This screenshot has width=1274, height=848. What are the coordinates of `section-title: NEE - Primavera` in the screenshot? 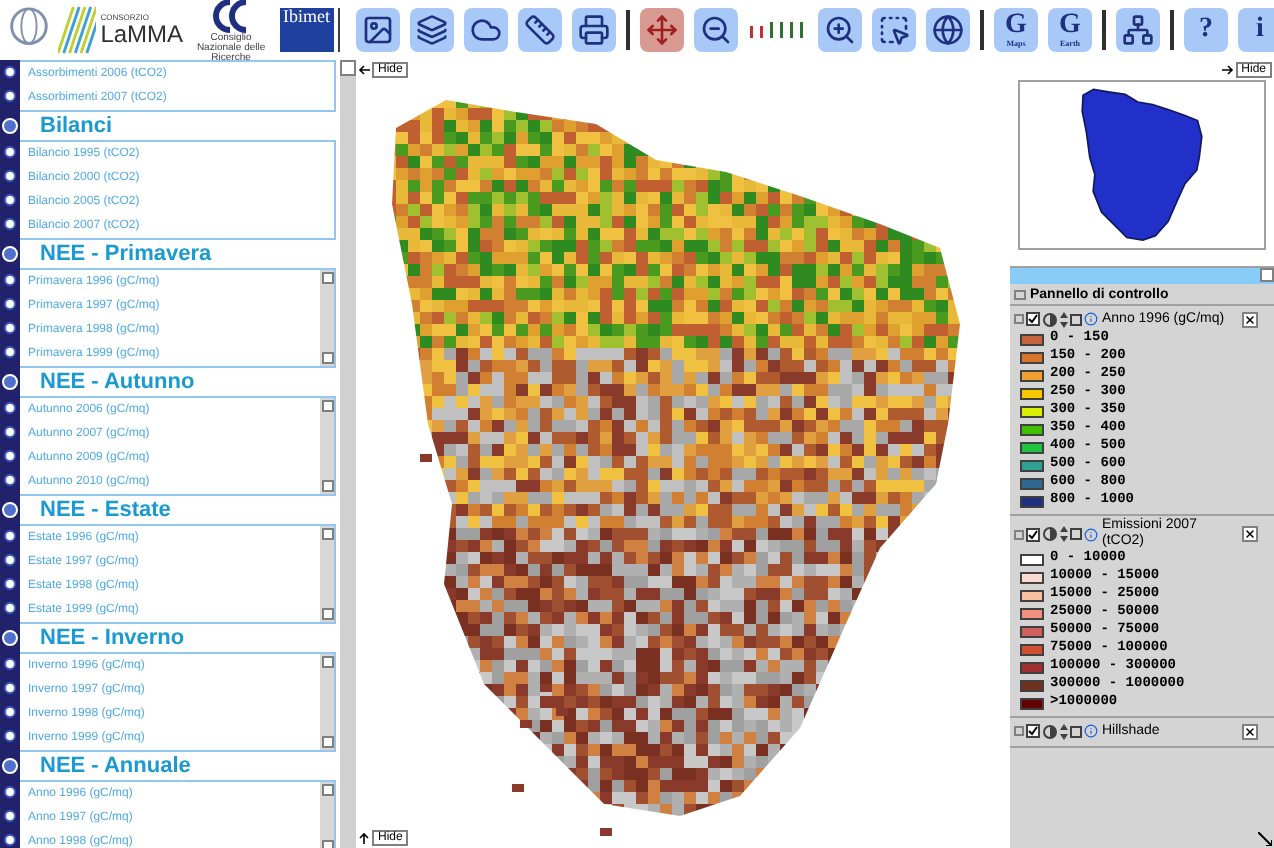 It's located at (126, 254).